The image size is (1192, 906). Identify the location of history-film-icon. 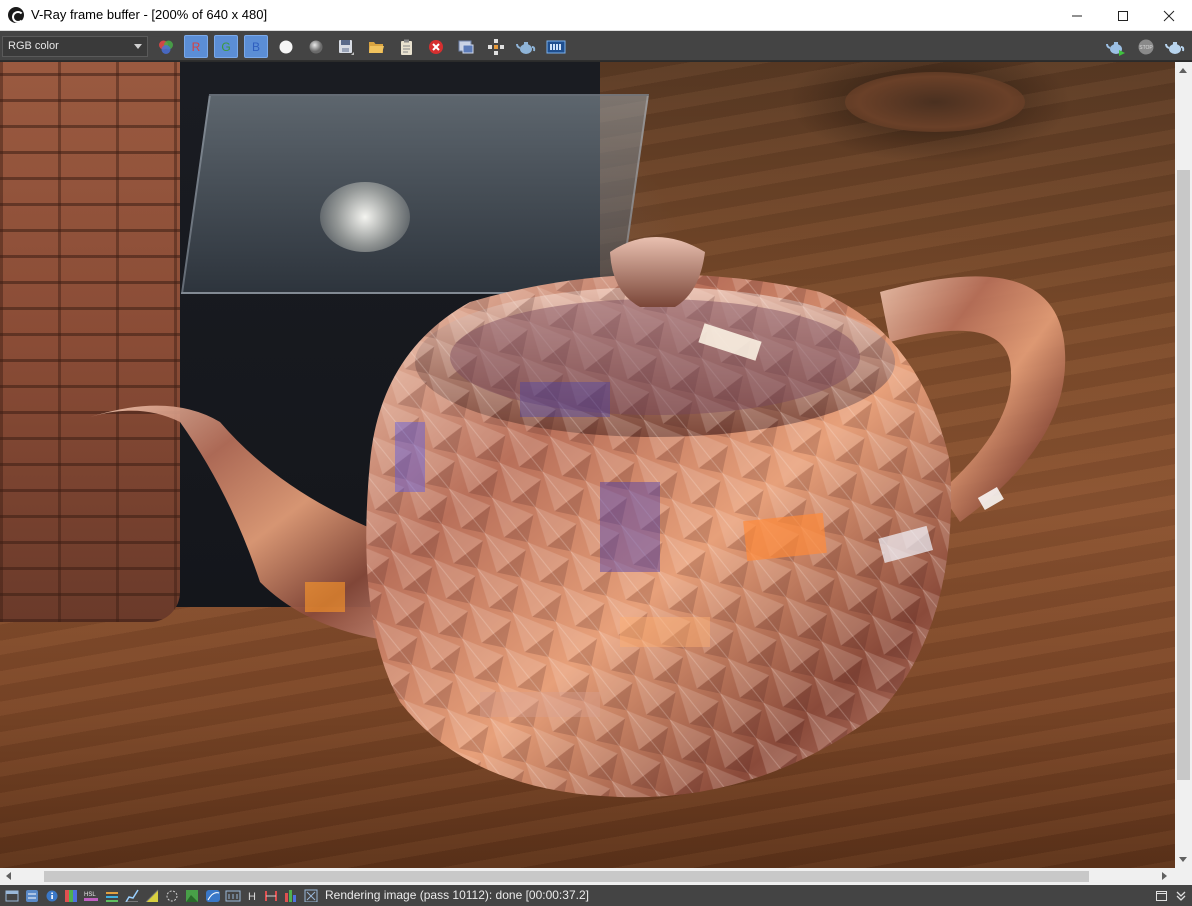
(556, 46).